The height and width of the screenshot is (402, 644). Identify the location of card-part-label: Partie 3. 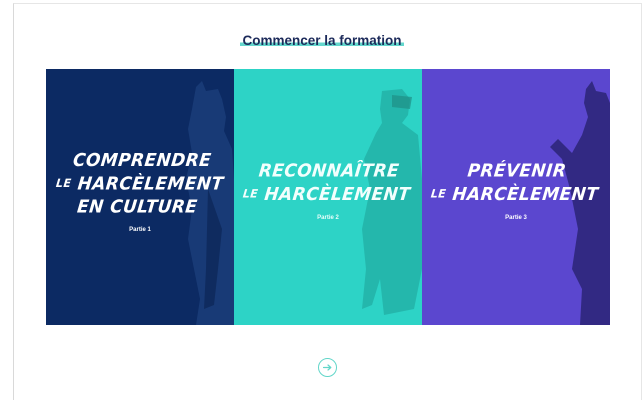
(516, 218).